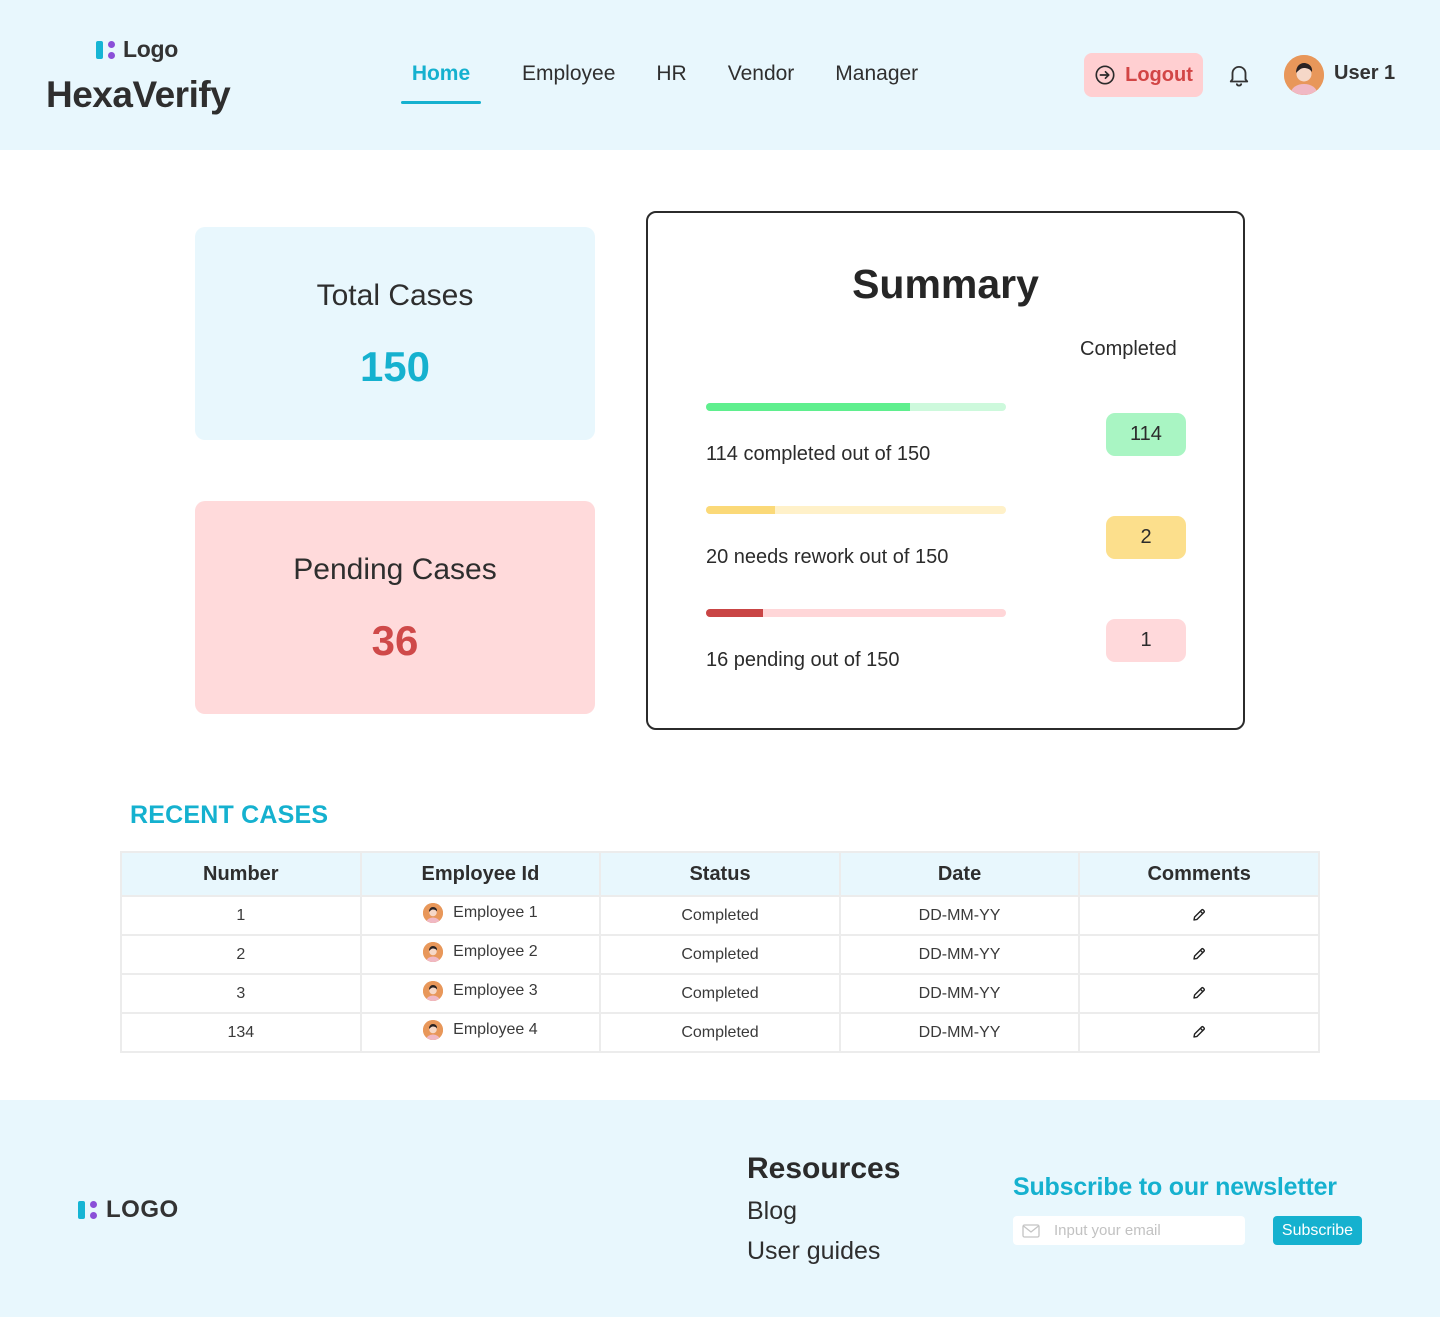 The width and height of the screenshot is (1440, 1317). What do you see at coordinates (876, 80) in the screenshot?
I see `nav-item-manager: Manager` at bounding box center [876, 80].